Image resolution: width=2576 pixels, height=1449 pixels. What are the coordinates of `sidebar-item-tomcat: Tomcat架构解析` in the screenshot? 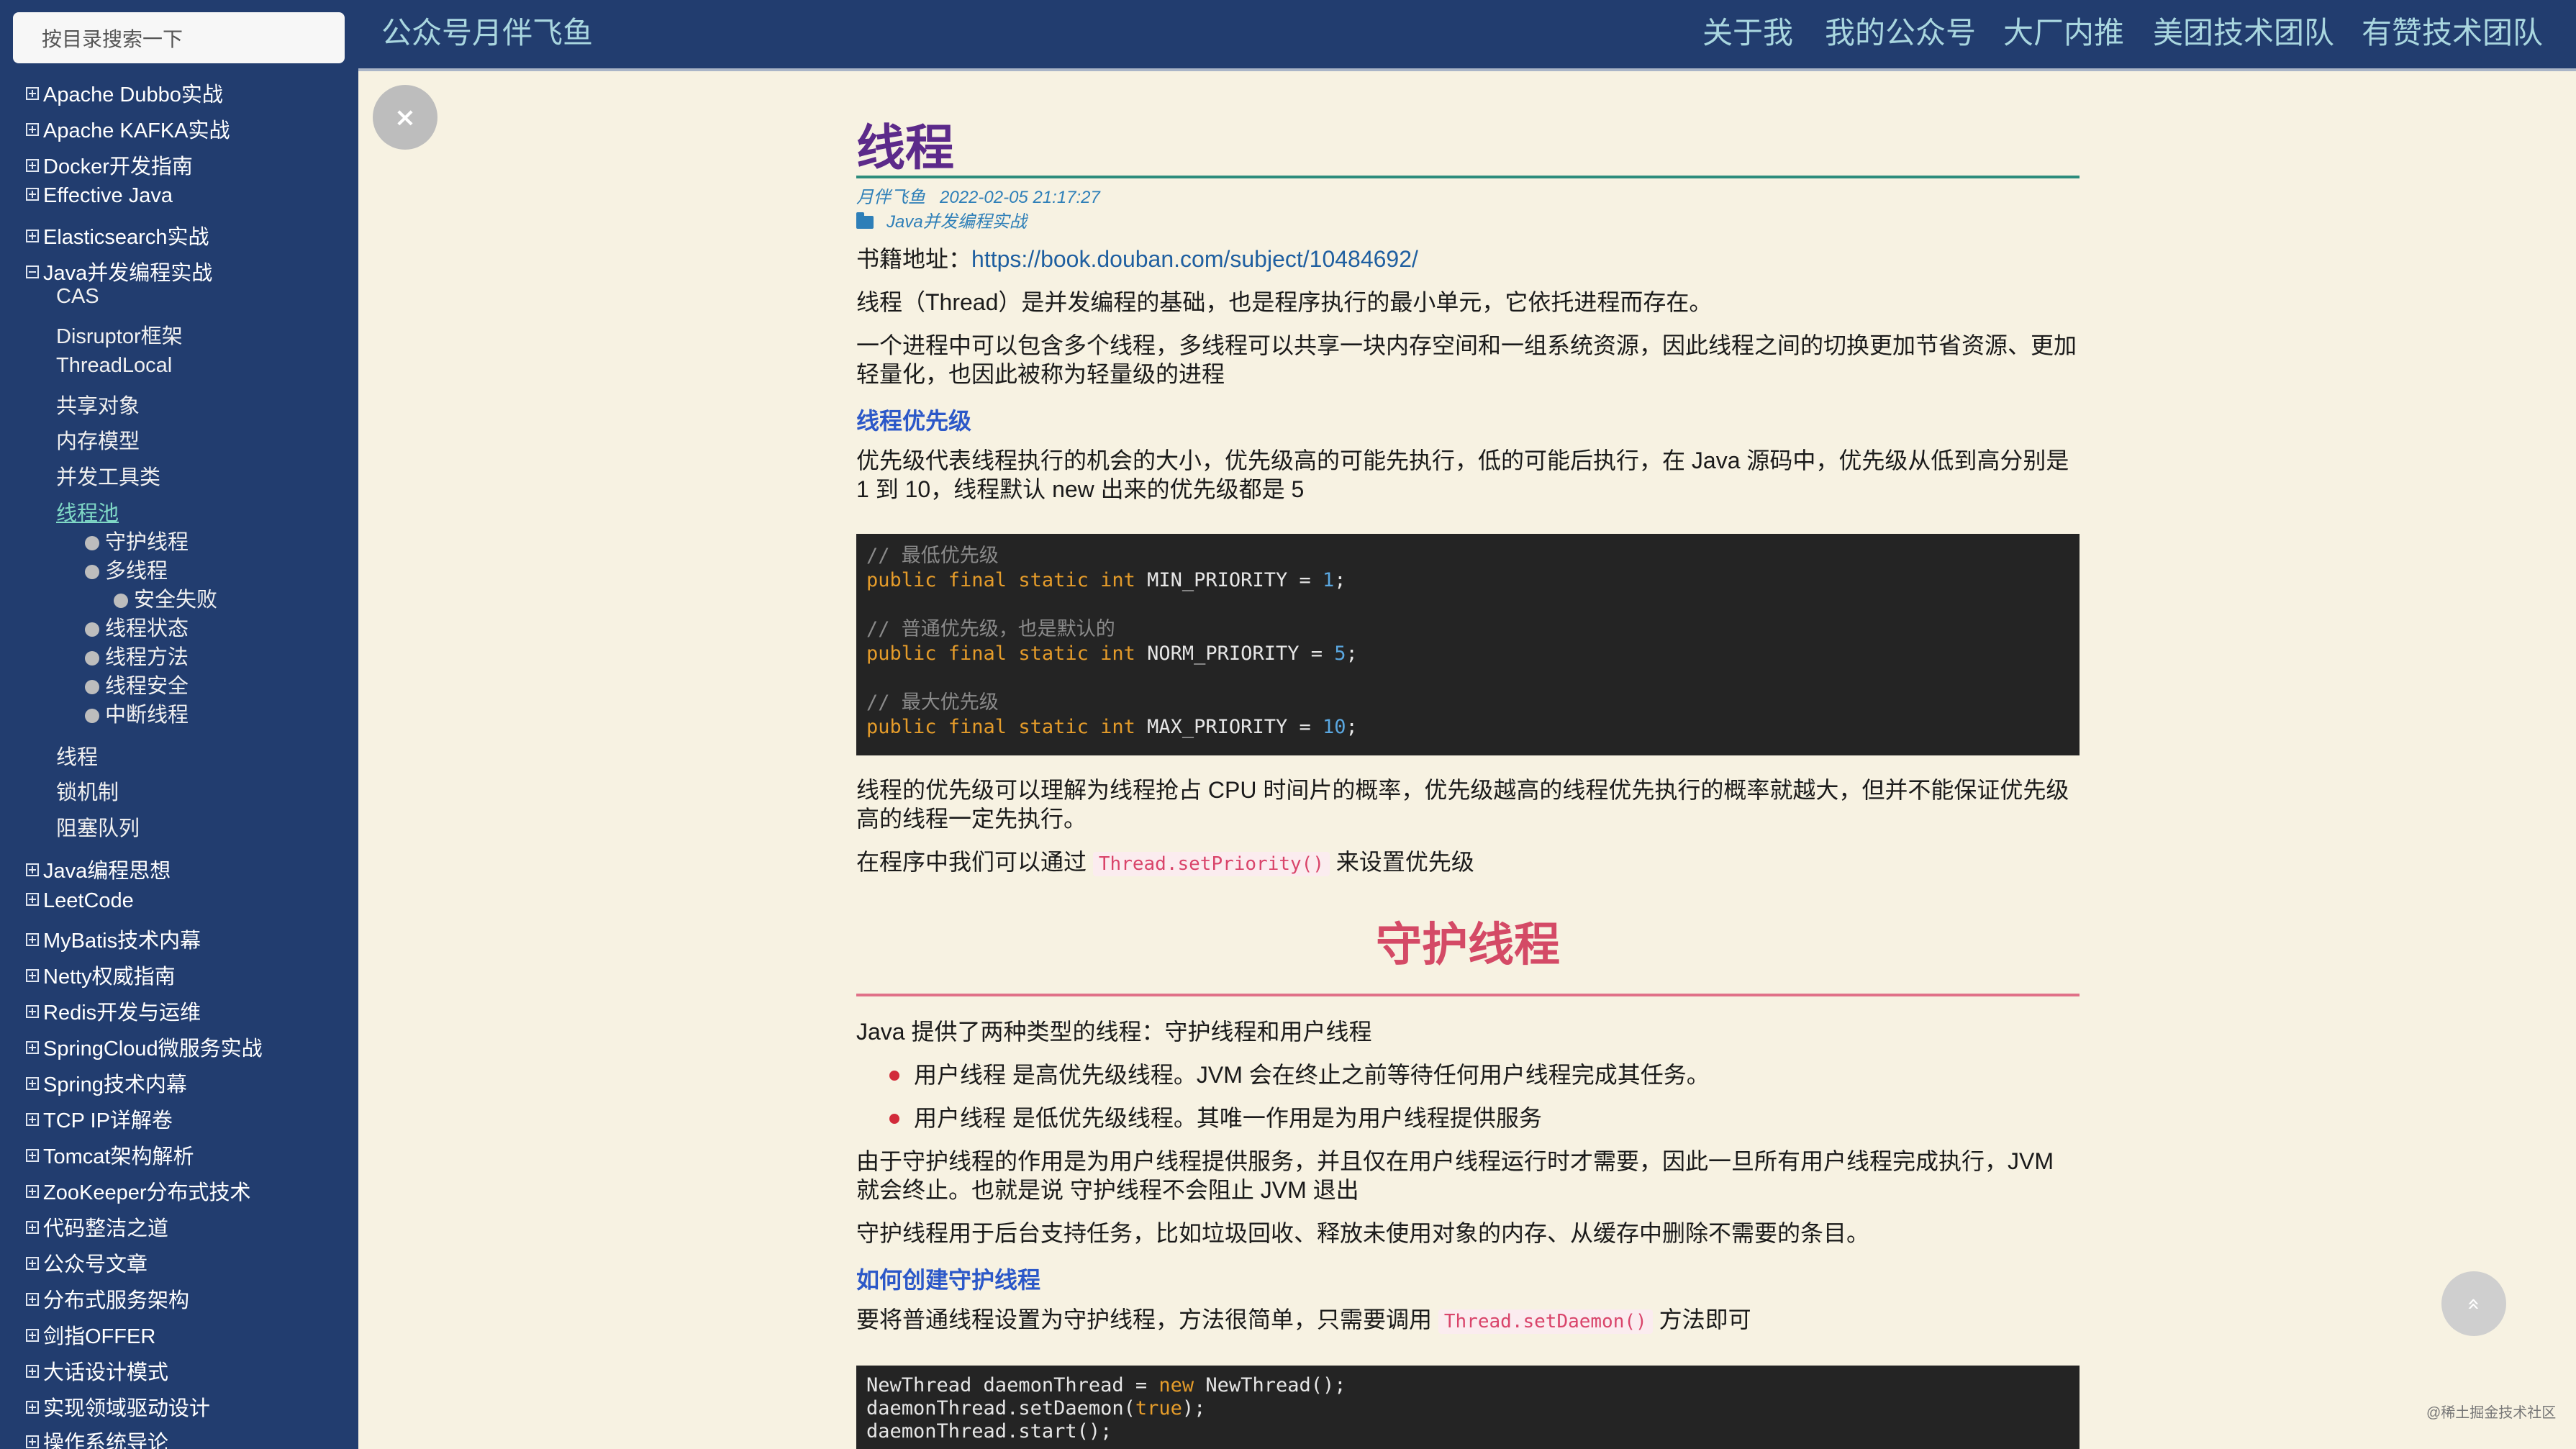 It's located at (110, 1155).